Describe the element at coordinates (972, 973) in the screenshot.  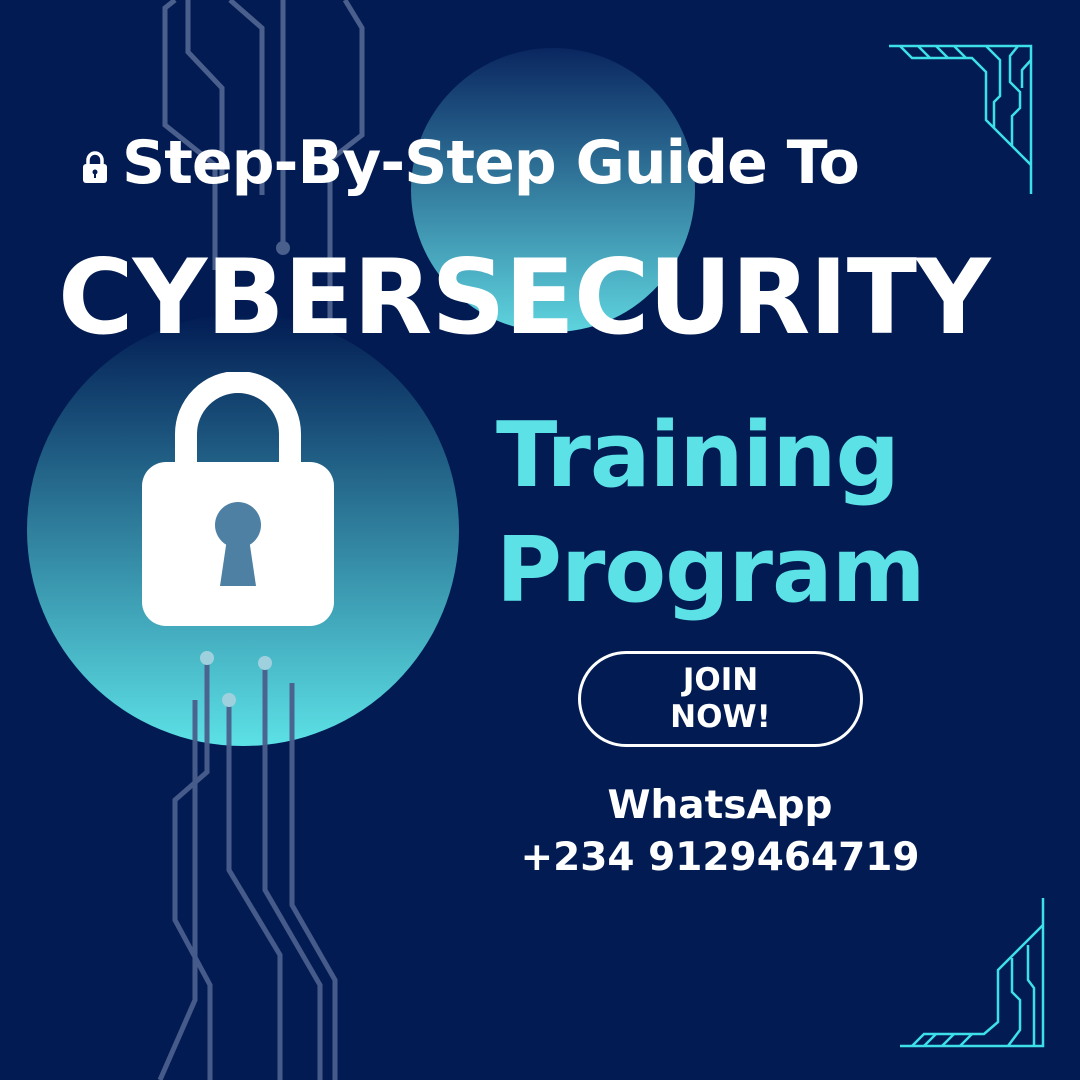
I see `circuit-corner-bottom-right` at that location.